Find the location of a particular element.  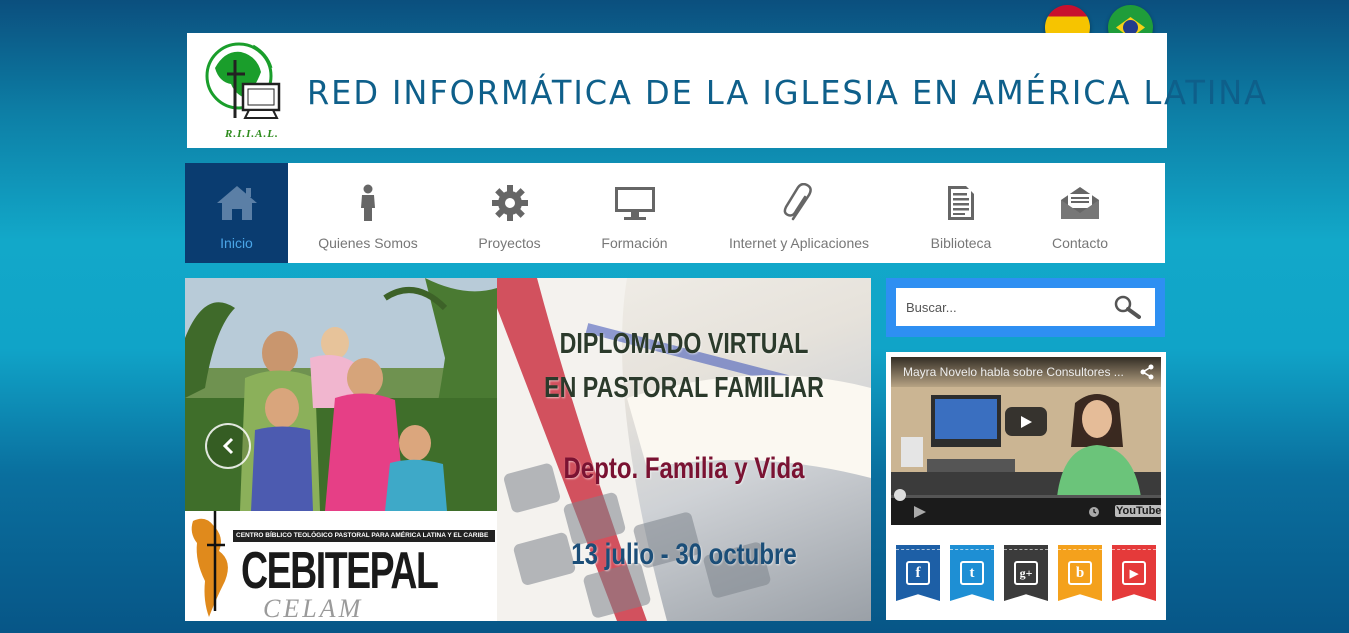

google-plus-icon: g+ is located at coordinates (1026, 573).